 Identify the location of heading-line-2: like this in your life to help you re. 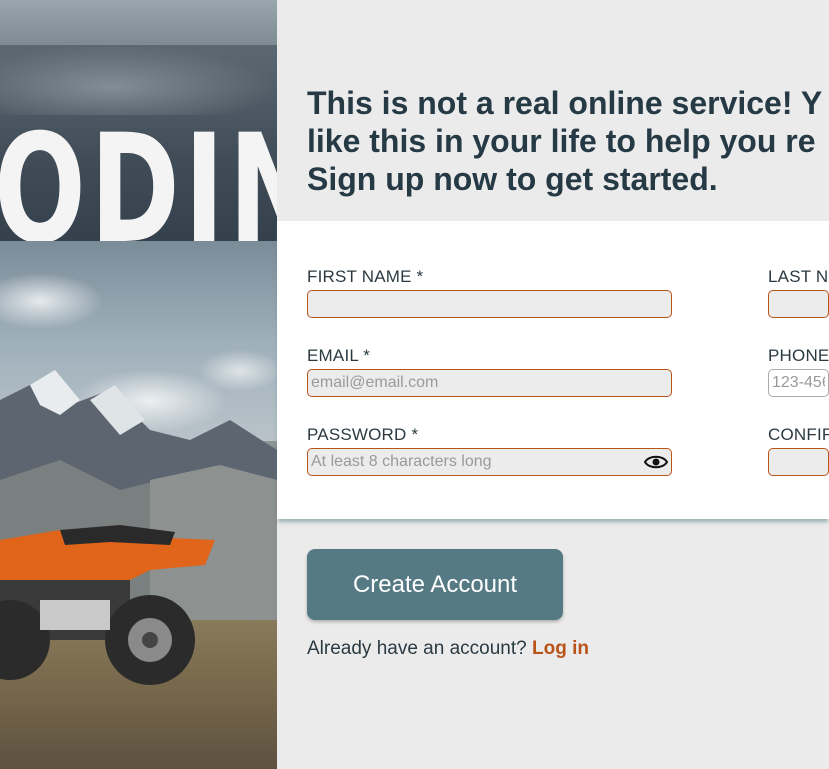
(561, 141).